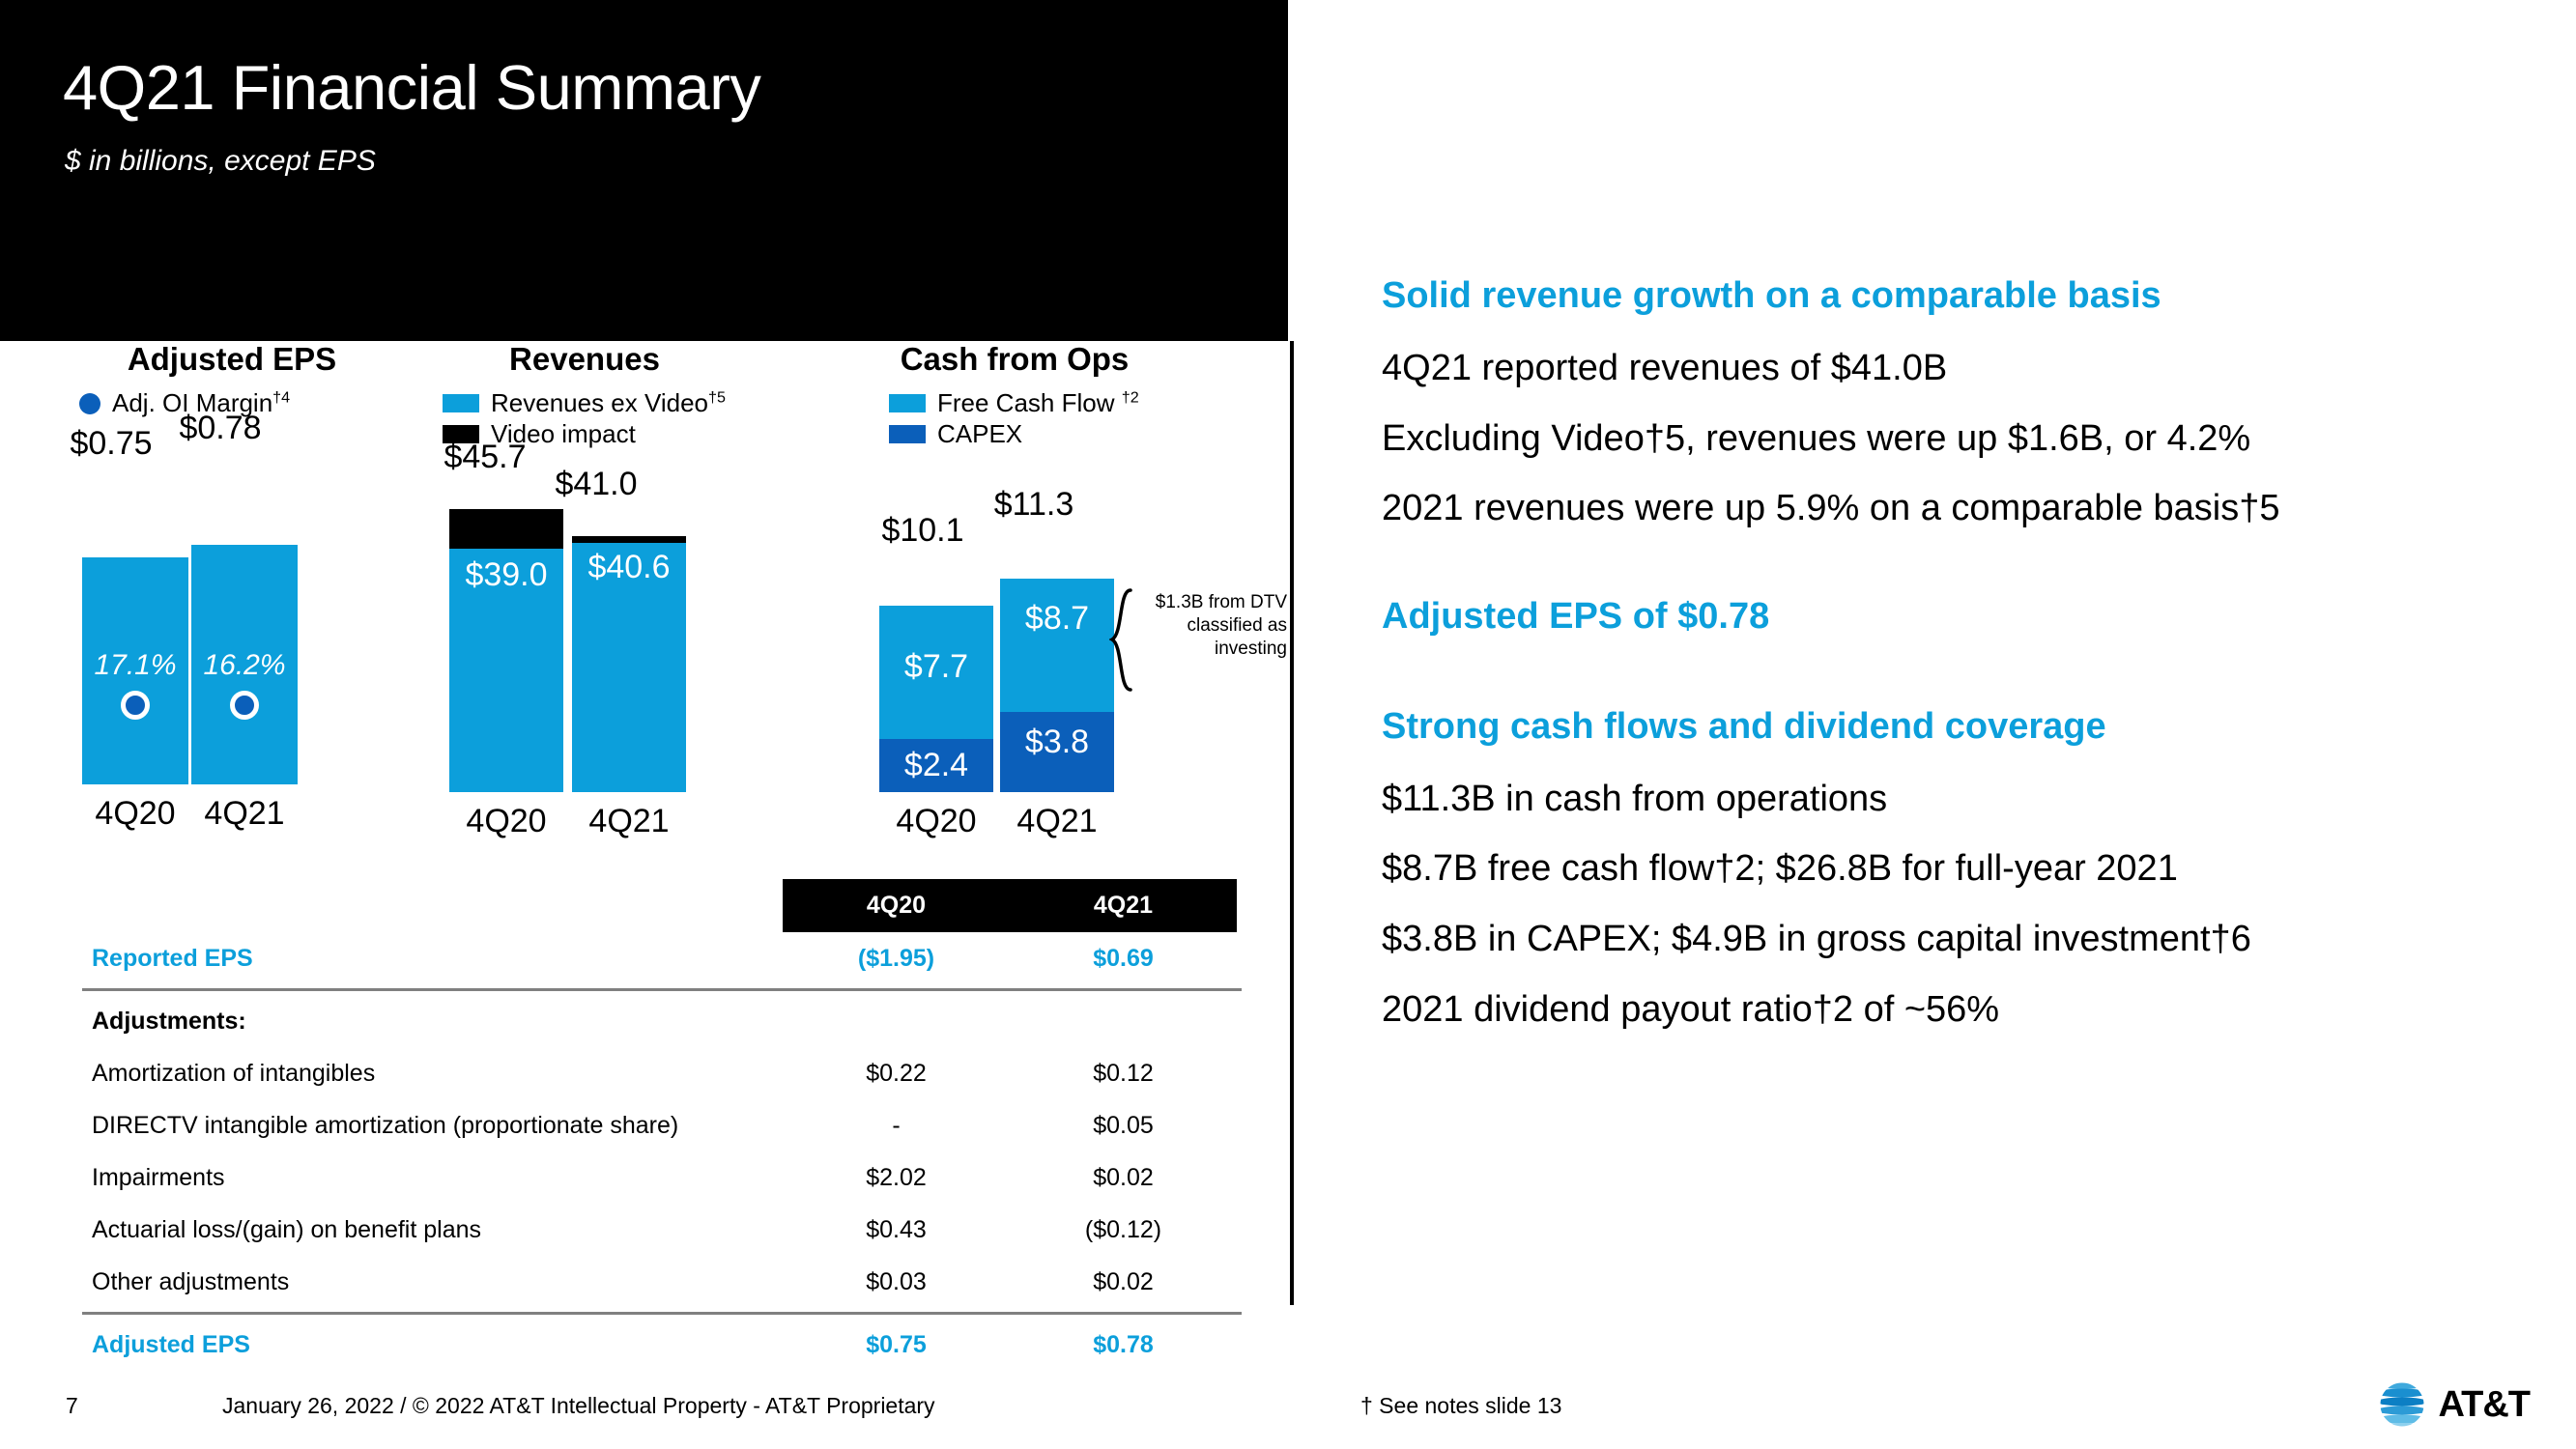 The height and width of the screenshot is (1449, 2576). Describe the element at coordinates (1635, 798) in the screenshot. I see `commentary-line: $11.3B in cash from operations` at that location.